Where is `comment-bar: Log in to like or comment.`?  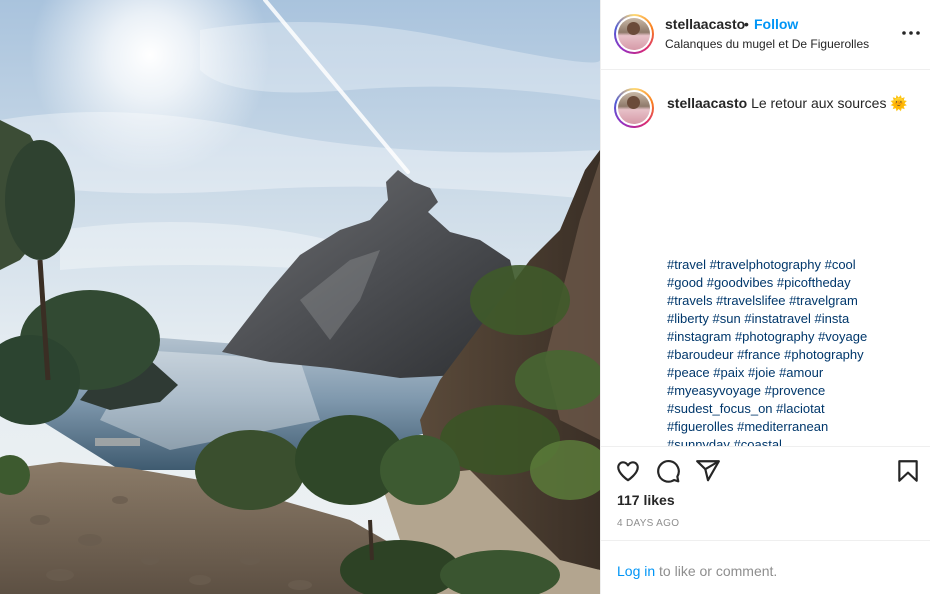
comment-bar: Log in to like or comment. is located at coordinates (765, 567).